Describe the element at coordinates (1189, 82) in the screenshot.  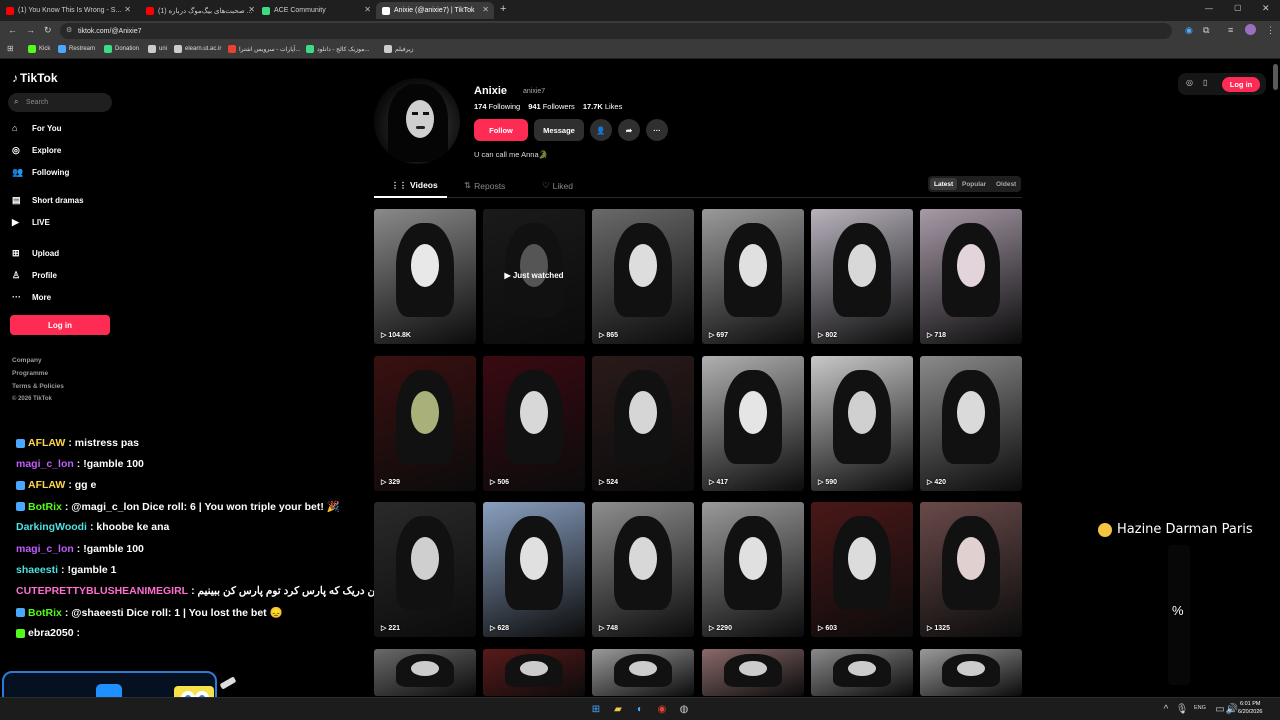
I see `coin-icon: ◎` at that location.